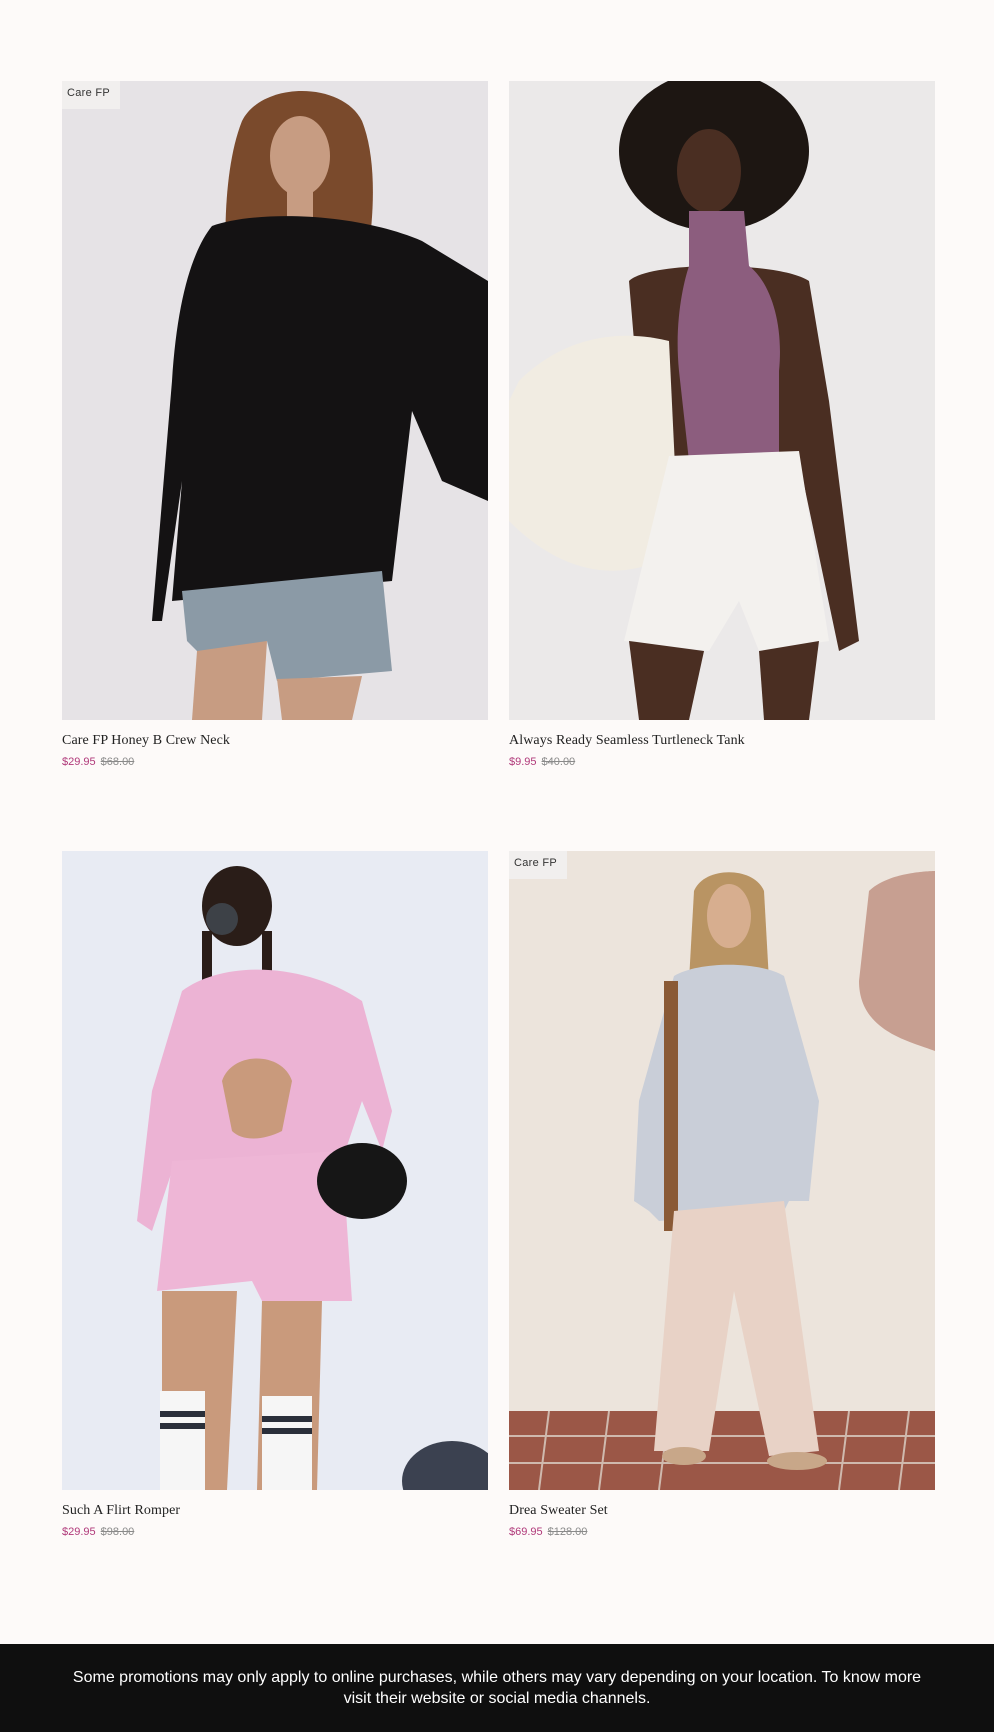 Image resolution: width=994 pixels, height=1732 pixels. What do you see at coordinates (275, 1511) in the screenshot?
I see `product-title: Such A Flirt Romper` at bounding box center [275, 1511].